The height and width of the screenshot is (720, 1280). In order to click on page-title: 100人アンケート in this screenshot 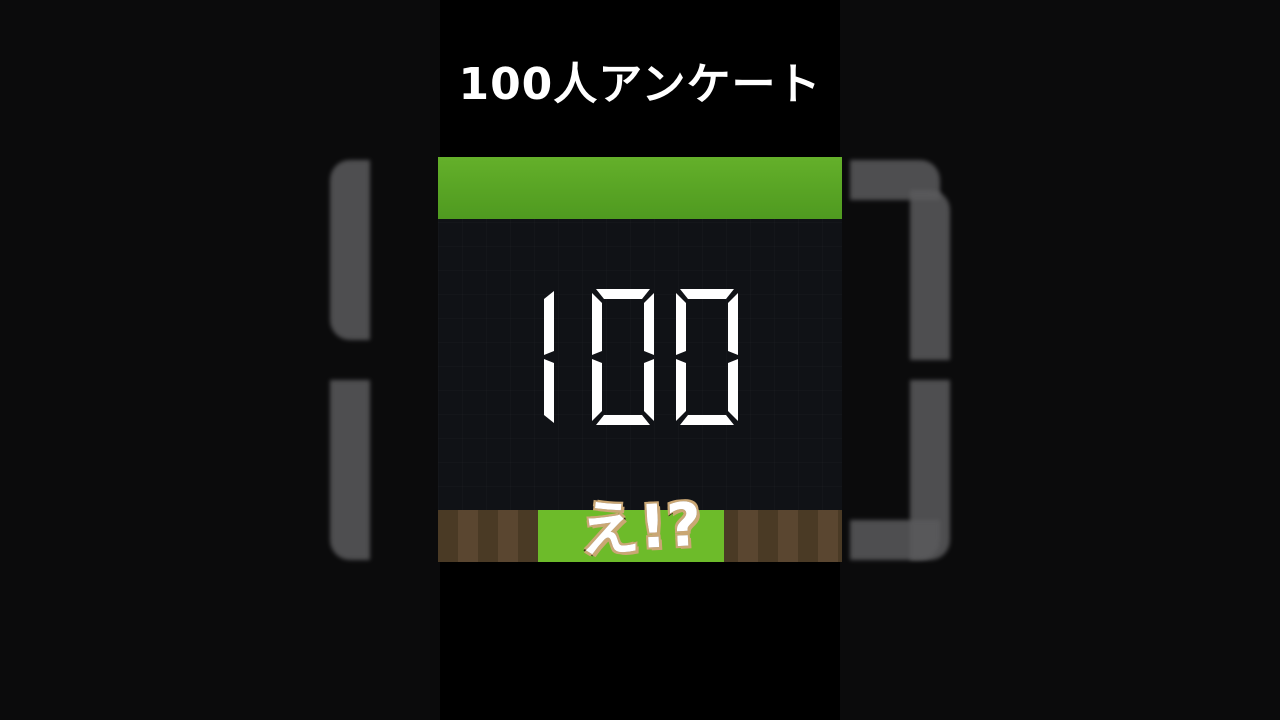, I will do `click(640, 84)`.